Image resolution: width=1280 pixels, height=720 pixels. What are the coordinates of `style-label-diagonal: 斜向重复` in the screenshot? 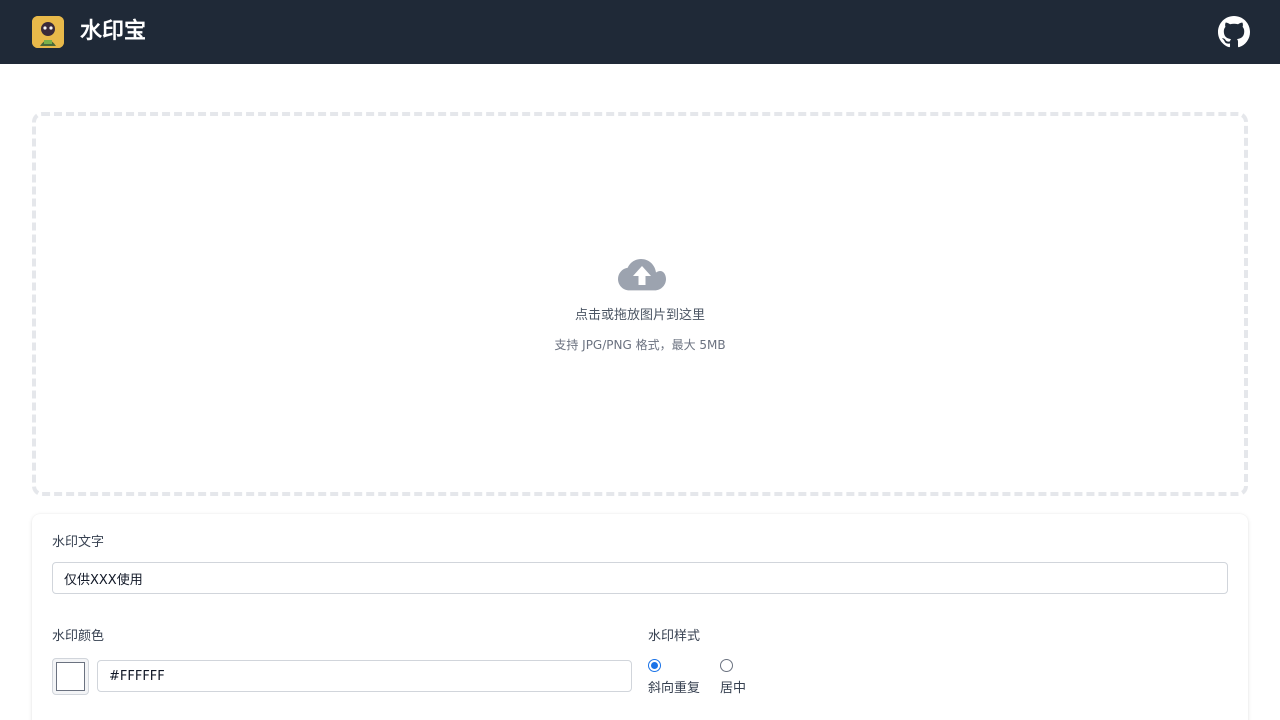 It's located at (674, 688).